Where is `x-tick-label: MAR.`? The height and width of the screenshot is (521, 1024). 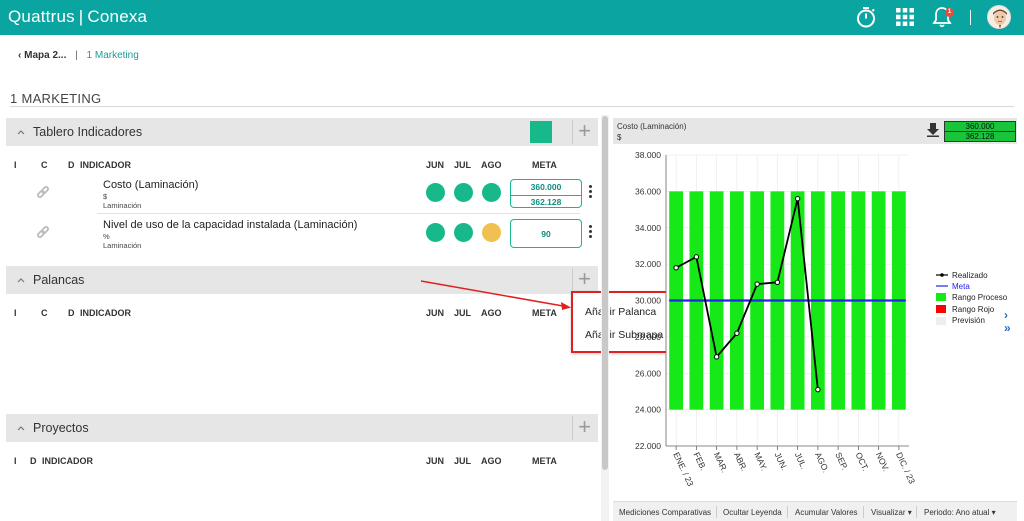 x-tick-label: MAR. is located at coordinates (721, 462).